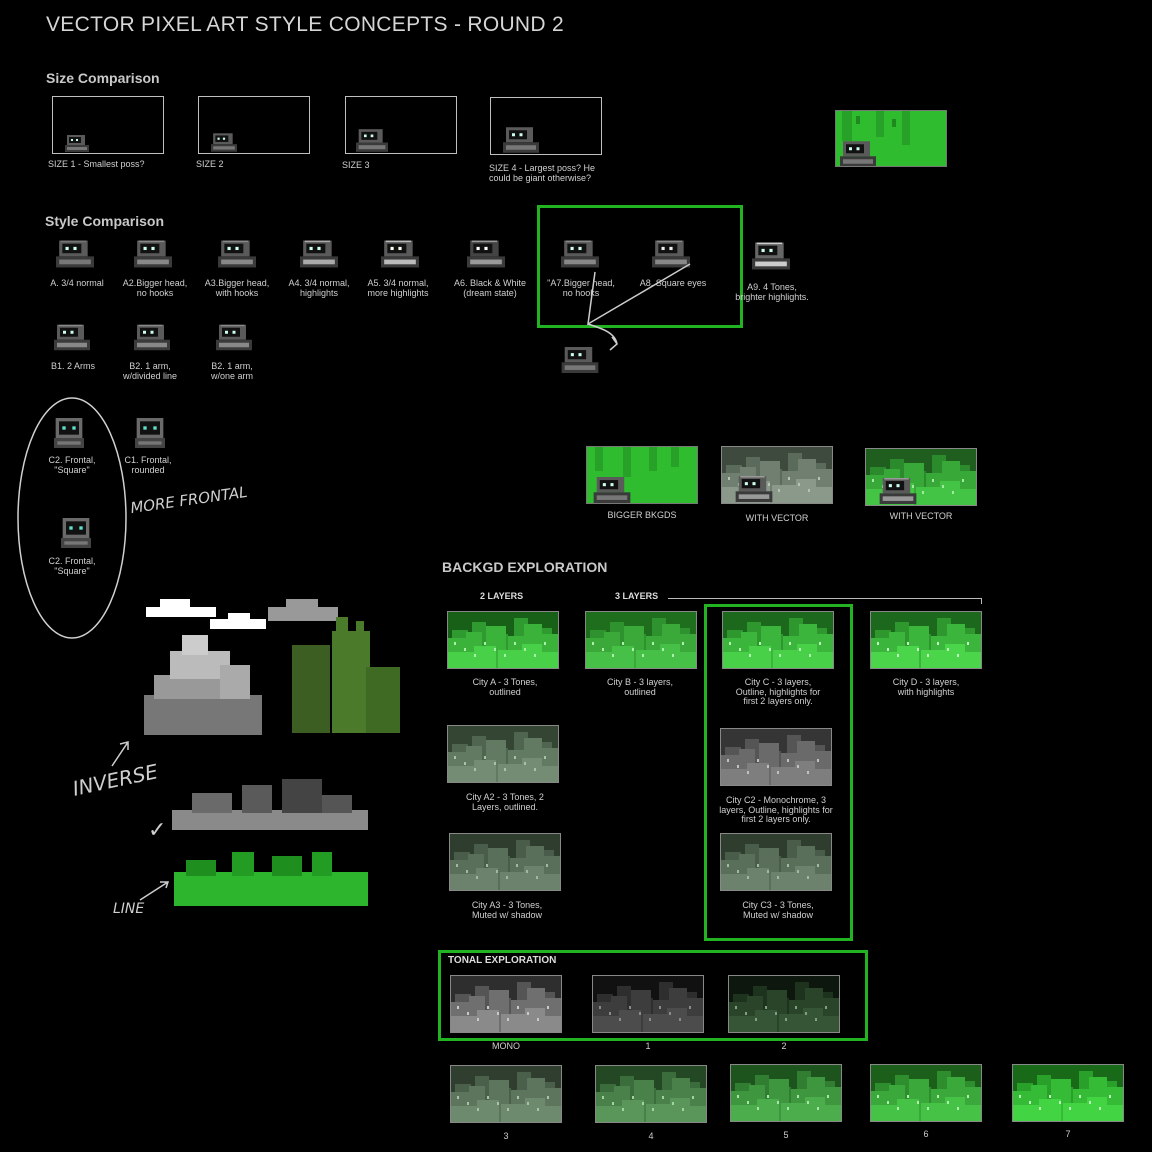  Describe the element at coordinates (189, 500) in the screenshot. I see `annotation-more-frontal: MORE FRONTAL` at that location.